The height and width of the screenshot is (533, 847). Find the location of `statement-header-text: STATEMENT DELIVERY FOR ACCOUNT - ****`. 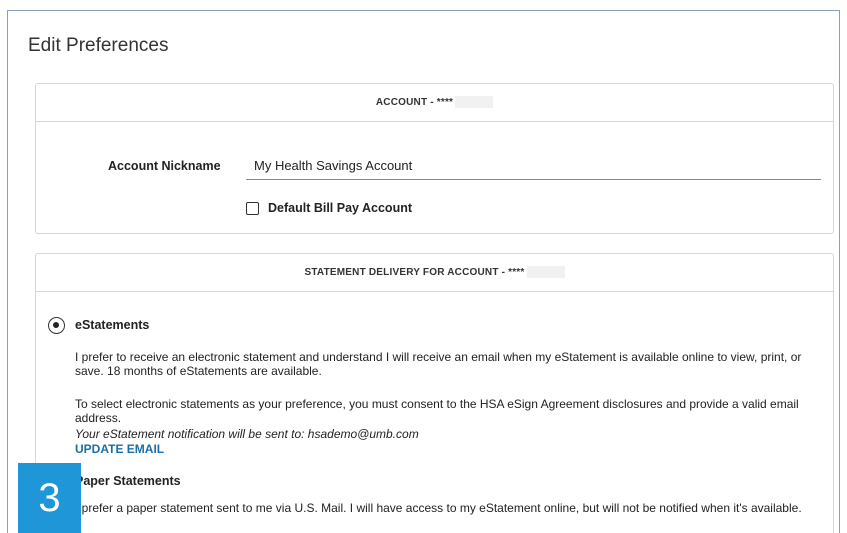

statement-header-text: STATEMENT DELIVERY FOR ACCOUNT - **** is located at coordinates (414, 272).